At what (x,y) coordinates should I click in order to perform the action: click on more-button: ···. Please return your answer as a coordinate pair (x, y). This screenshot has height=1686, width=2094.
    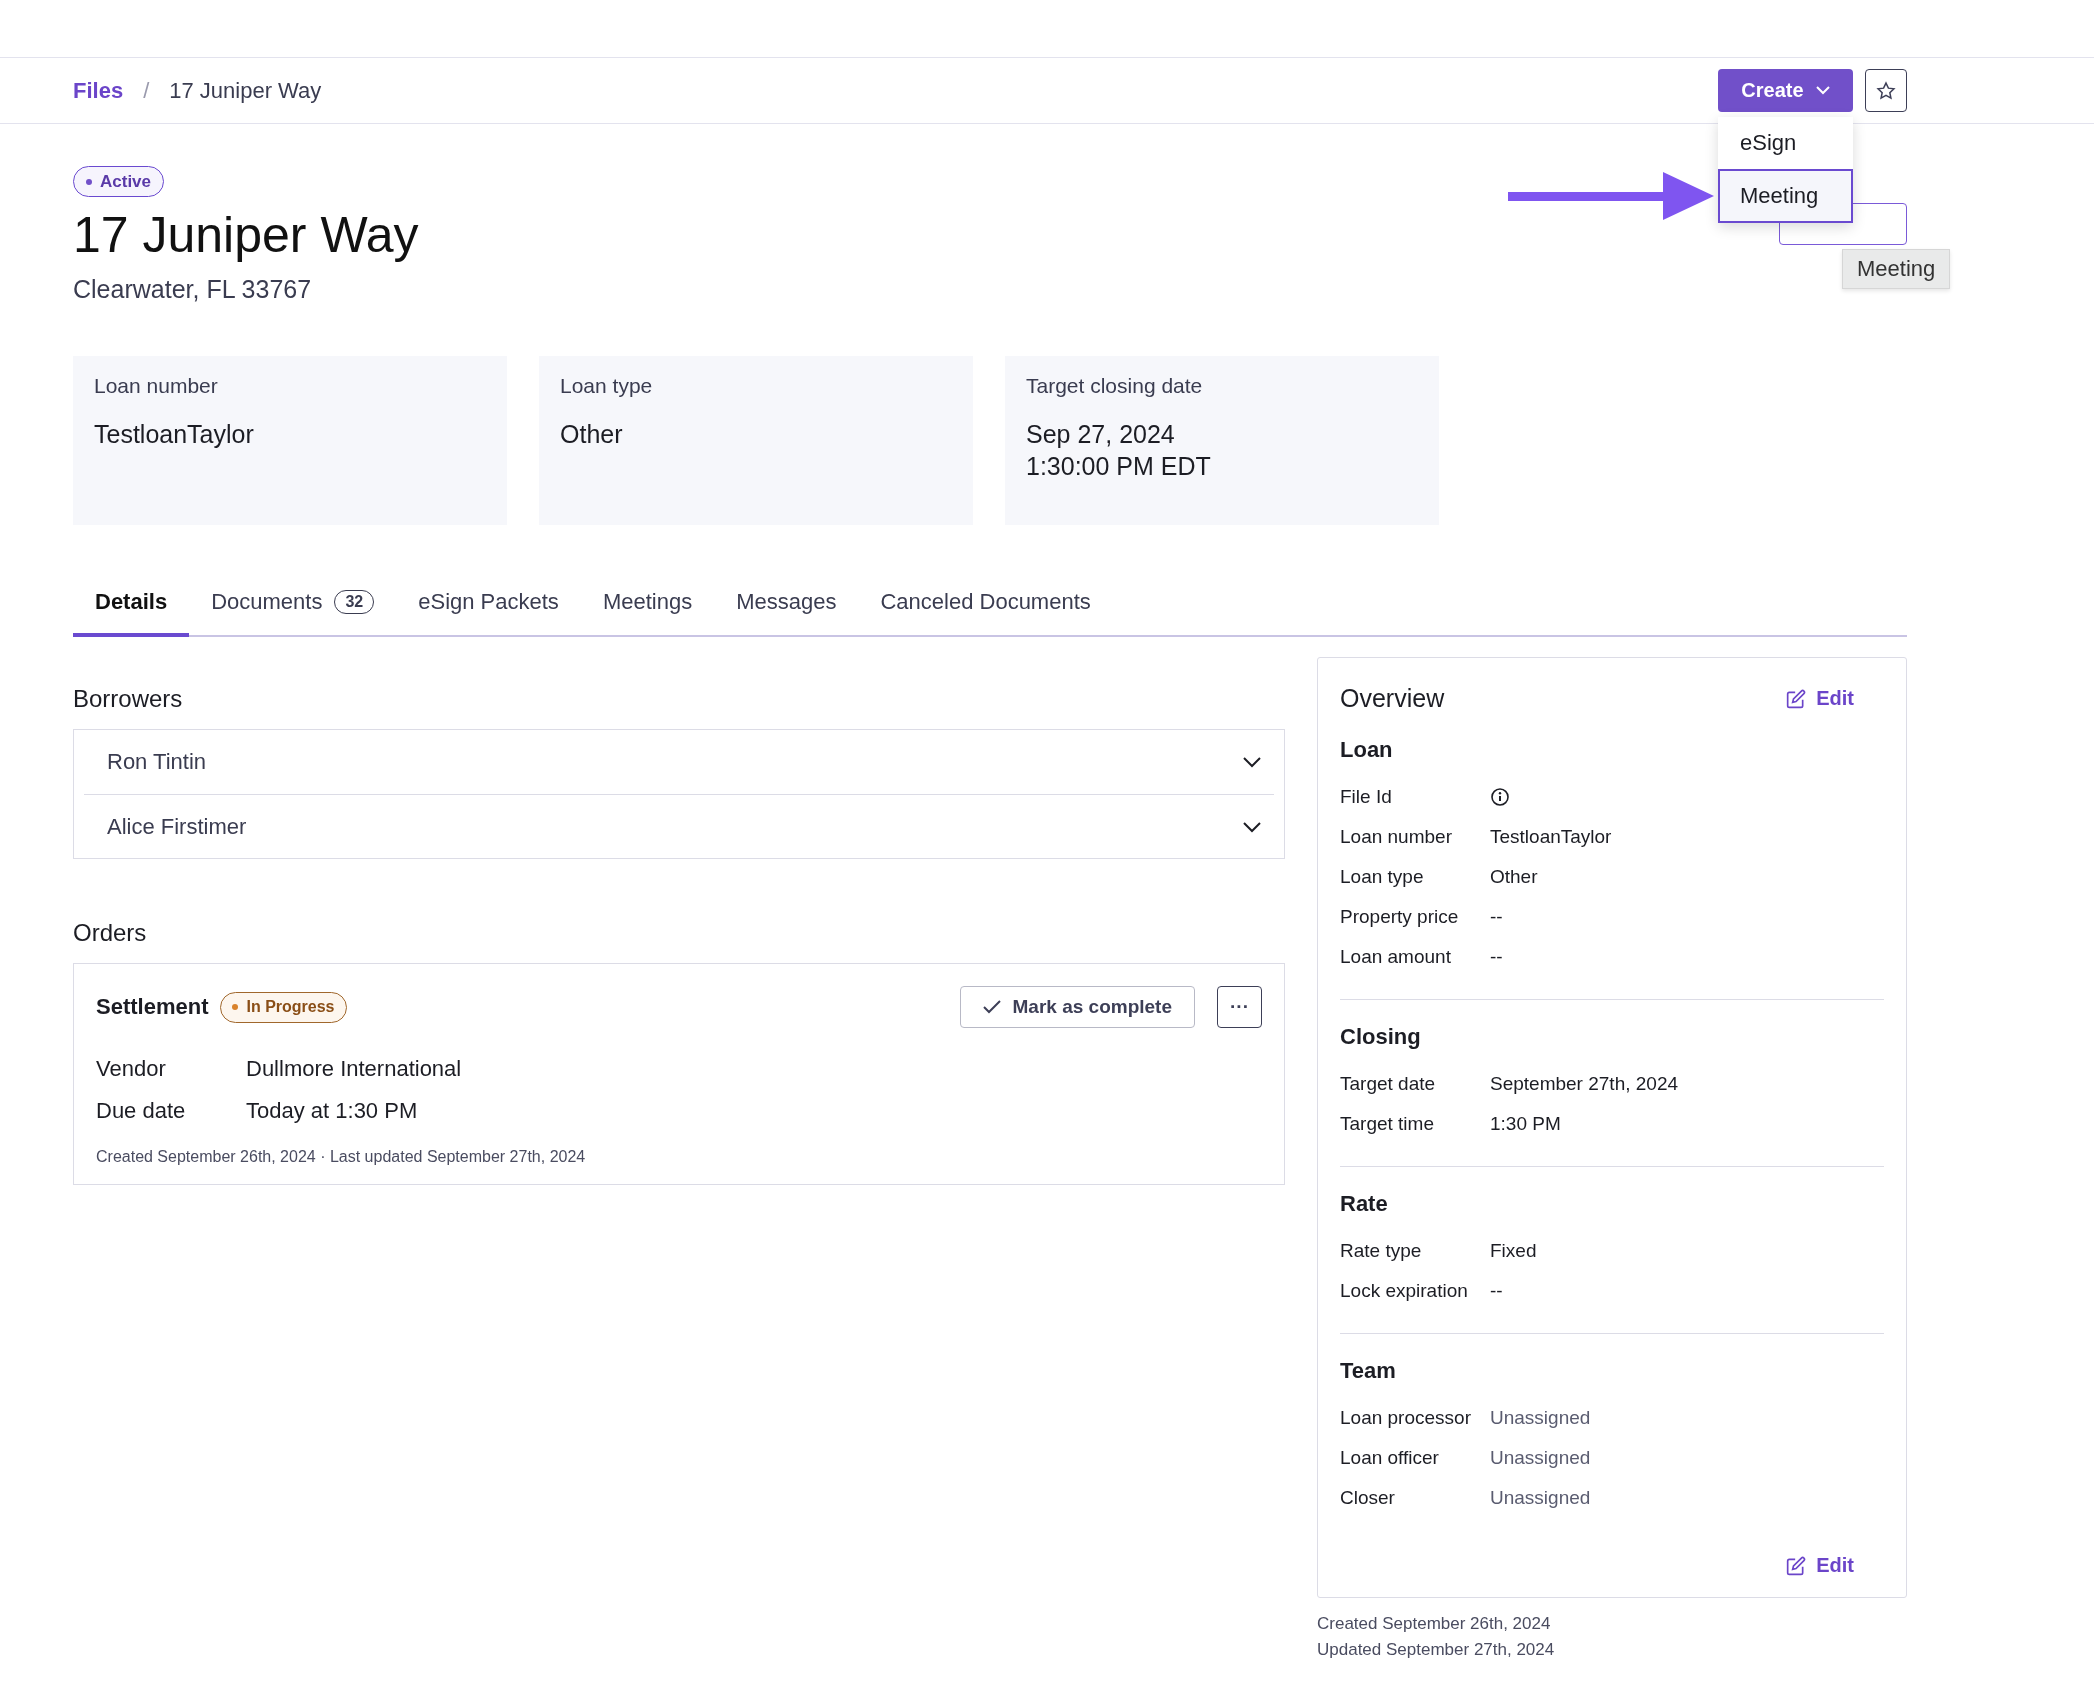
    Looking at the image, I should click on (1239, 1007).